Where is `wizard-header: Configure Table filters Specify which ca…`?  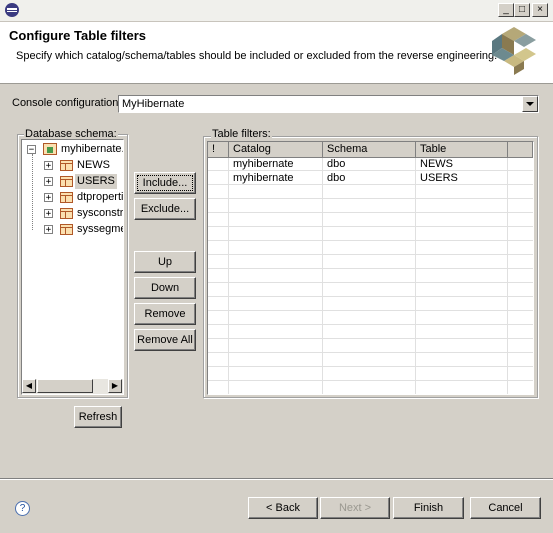 wizard-header: Configure Table filters Specify which ca… is located at coordinates (276, 53).